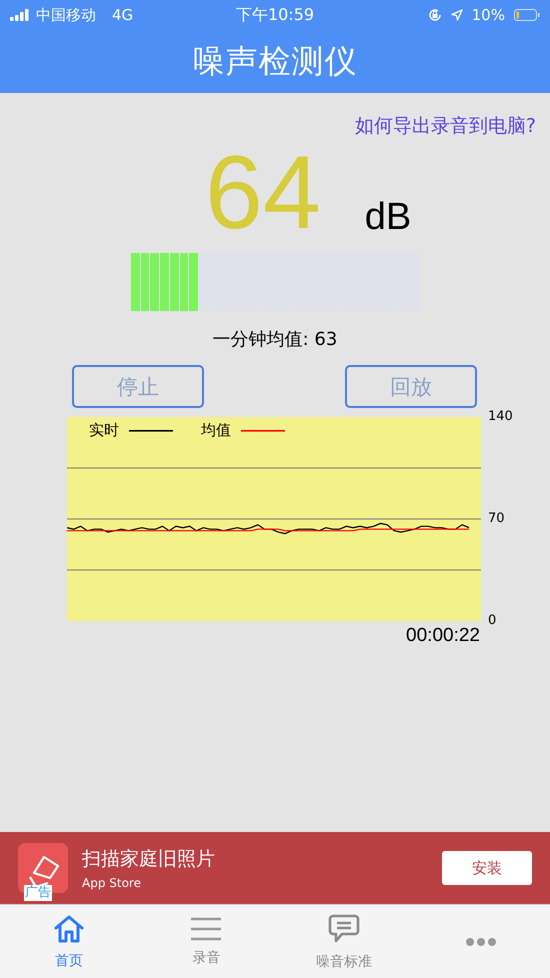  I want to click on install-button: 安装, so click(487, 868).